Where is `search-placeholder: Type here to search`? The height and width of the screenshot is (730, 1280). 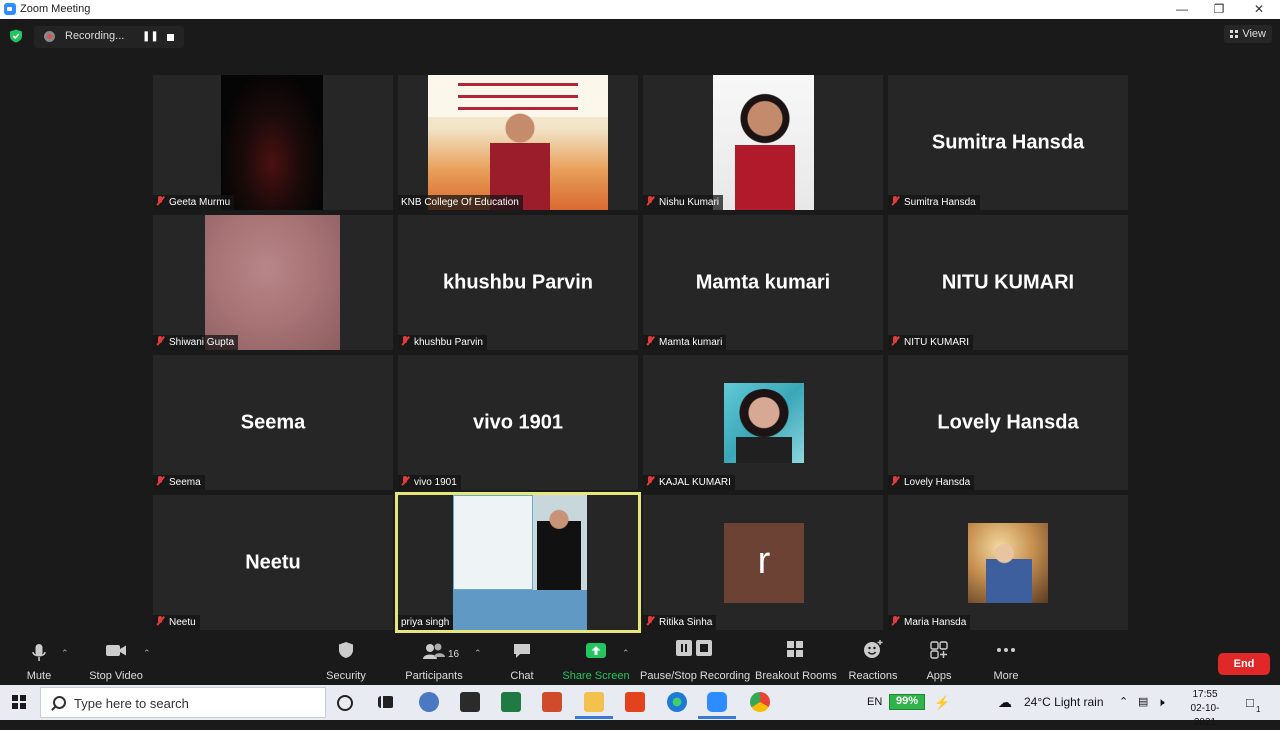
search-placeholder: Type here to search is located at coordinates (131, 703).